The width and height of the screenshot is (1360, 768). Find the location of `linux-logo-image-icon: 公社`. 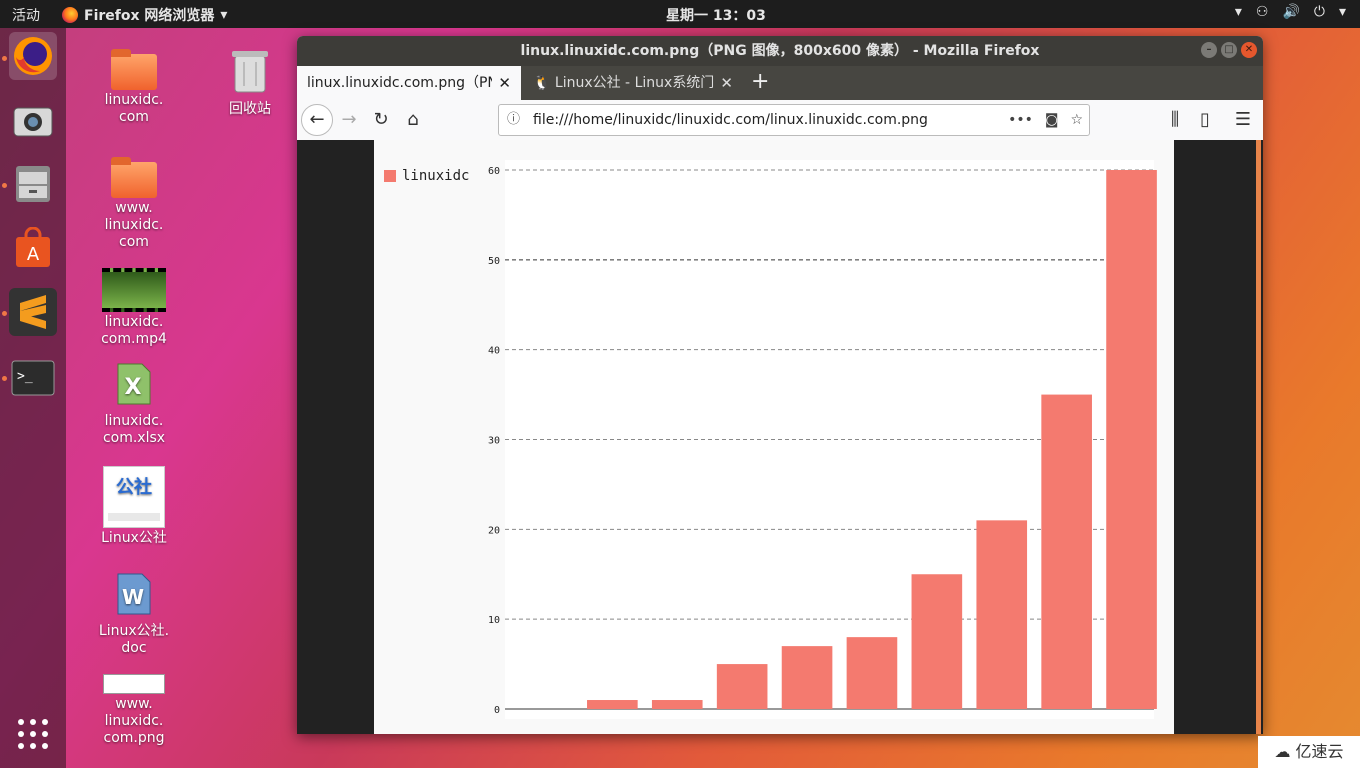

linux-logo-image-icon: 公社 is located at coordinates (134, 497).